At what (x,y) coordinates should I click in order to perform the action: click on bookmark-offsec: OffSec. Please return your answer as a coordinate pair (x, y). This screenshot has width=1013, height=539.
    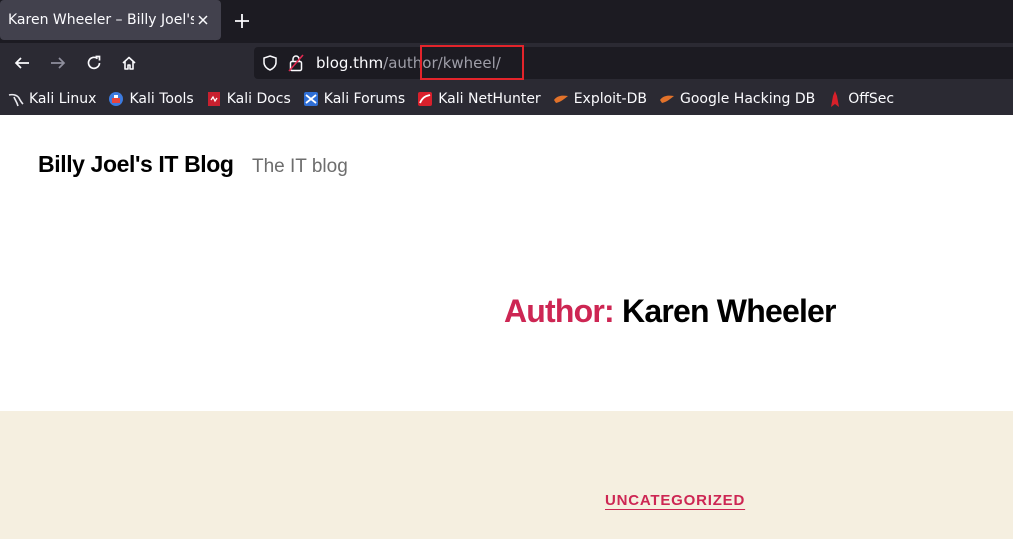
    Looking at the image, I should click on (860, 99).